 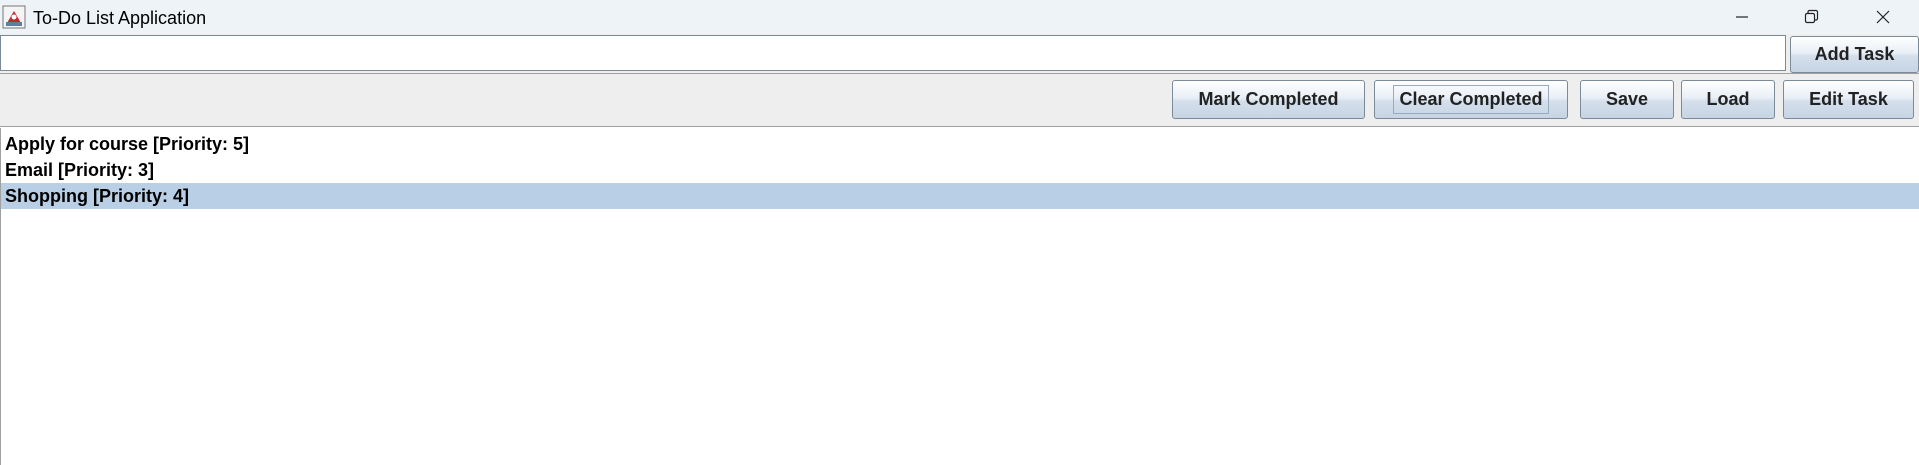 What do you see at coordinates (1854, 54) in the screenshot?
I see `add-task-button: Add Task` at bounding box center [1854, 54].